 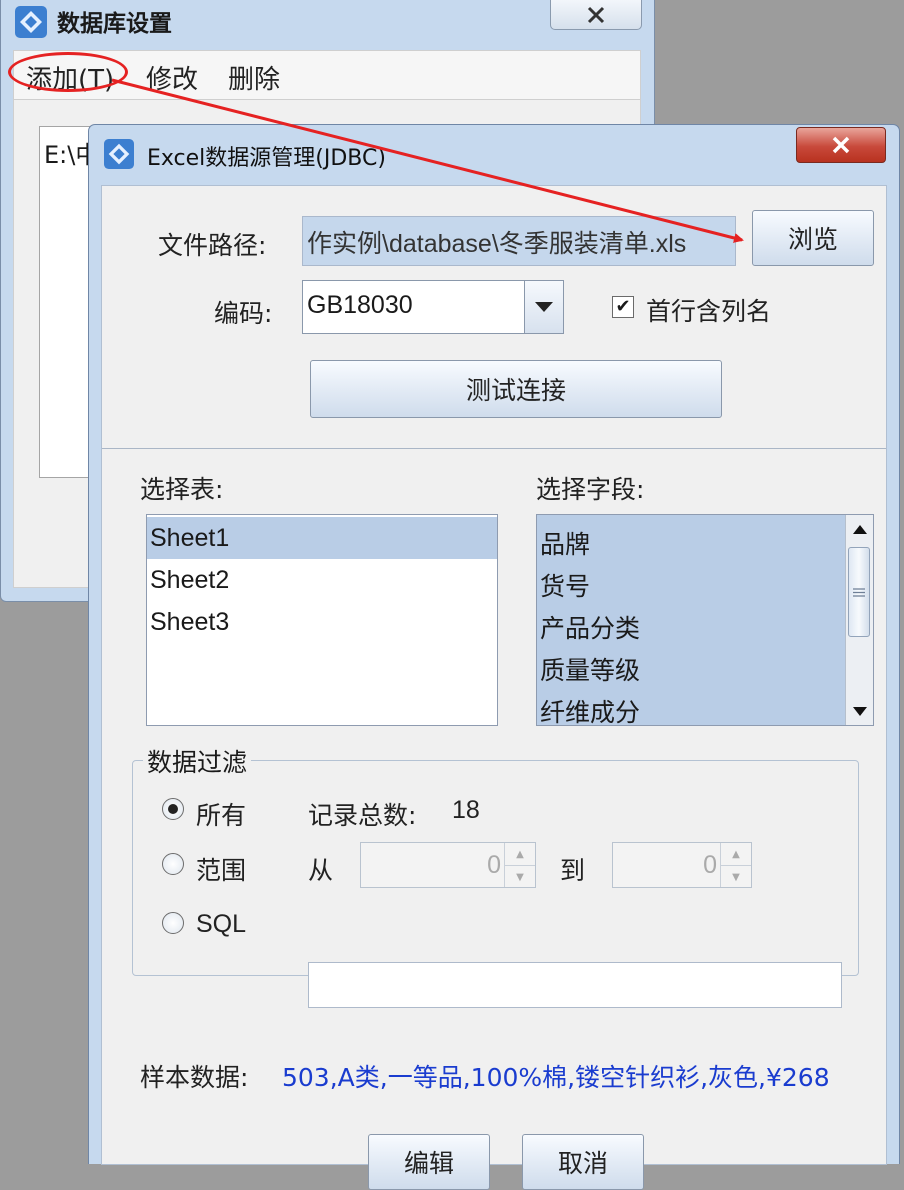 I want to click on annotation-arrow, so click(x=427, y=160).